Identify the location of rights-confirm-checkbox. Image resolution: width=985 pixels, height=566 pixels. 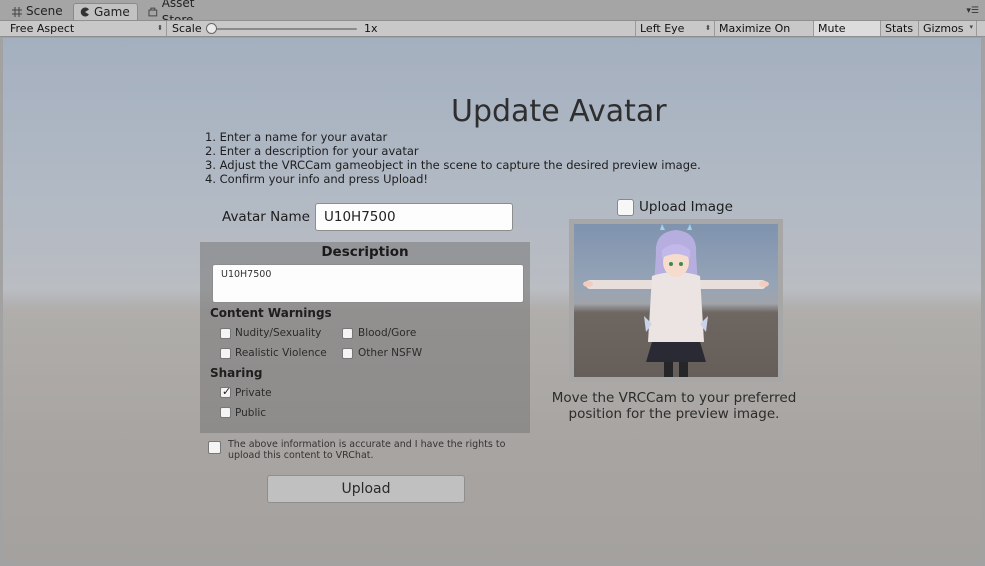
(214, 447).